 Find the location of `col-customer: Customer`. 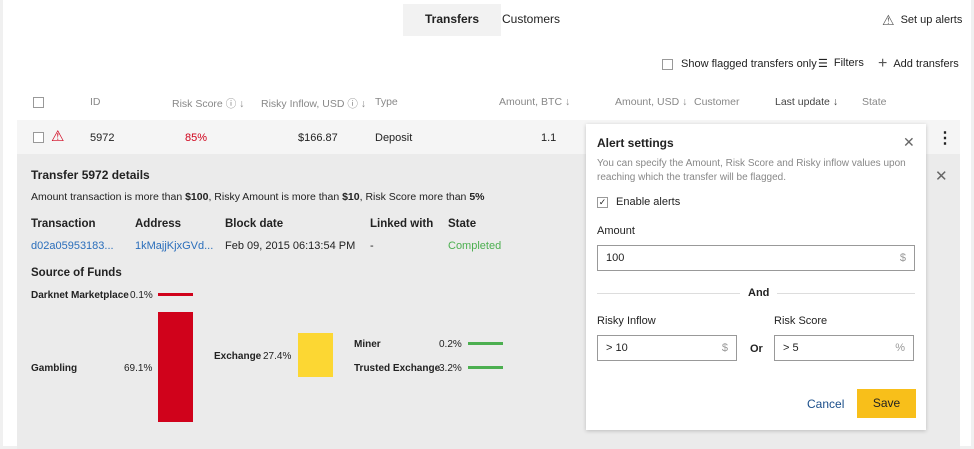

col-customer: Customer is located at coordinates (717, 102).